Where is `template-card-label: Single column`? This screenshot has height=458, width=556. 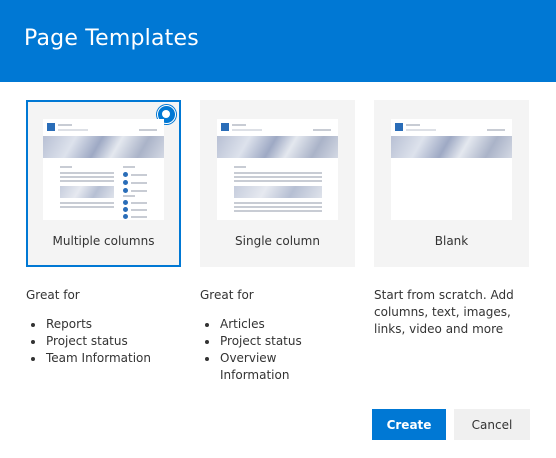
template-card-label: Single column is located at coordinates (277, 241).